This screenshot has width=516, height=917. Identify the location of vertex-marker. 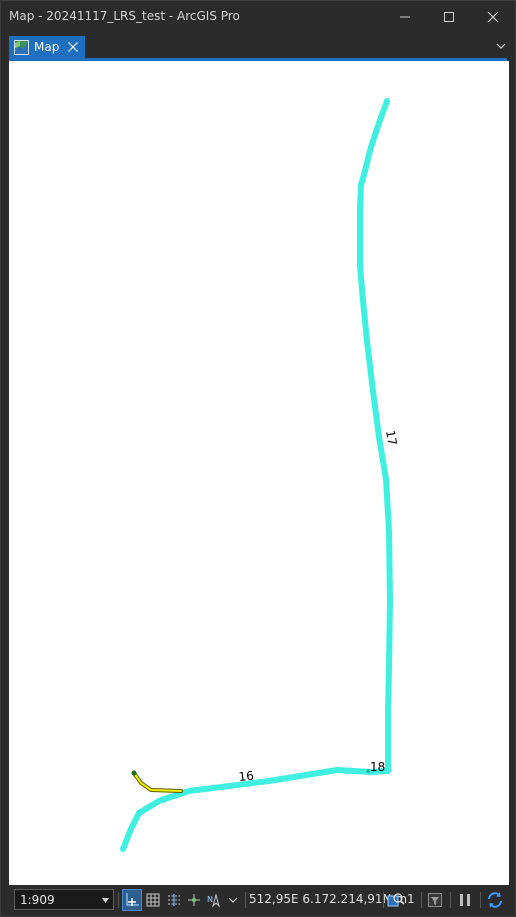
(134, 773).